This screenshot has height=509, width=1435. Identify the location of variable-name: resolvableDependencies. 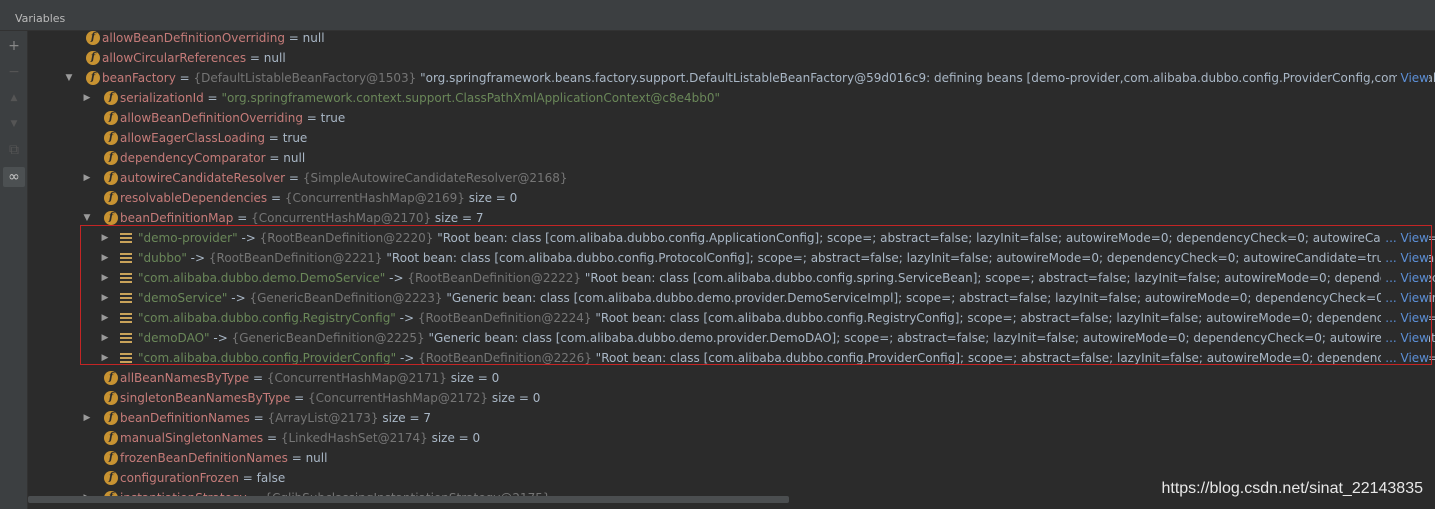
(194, 198).